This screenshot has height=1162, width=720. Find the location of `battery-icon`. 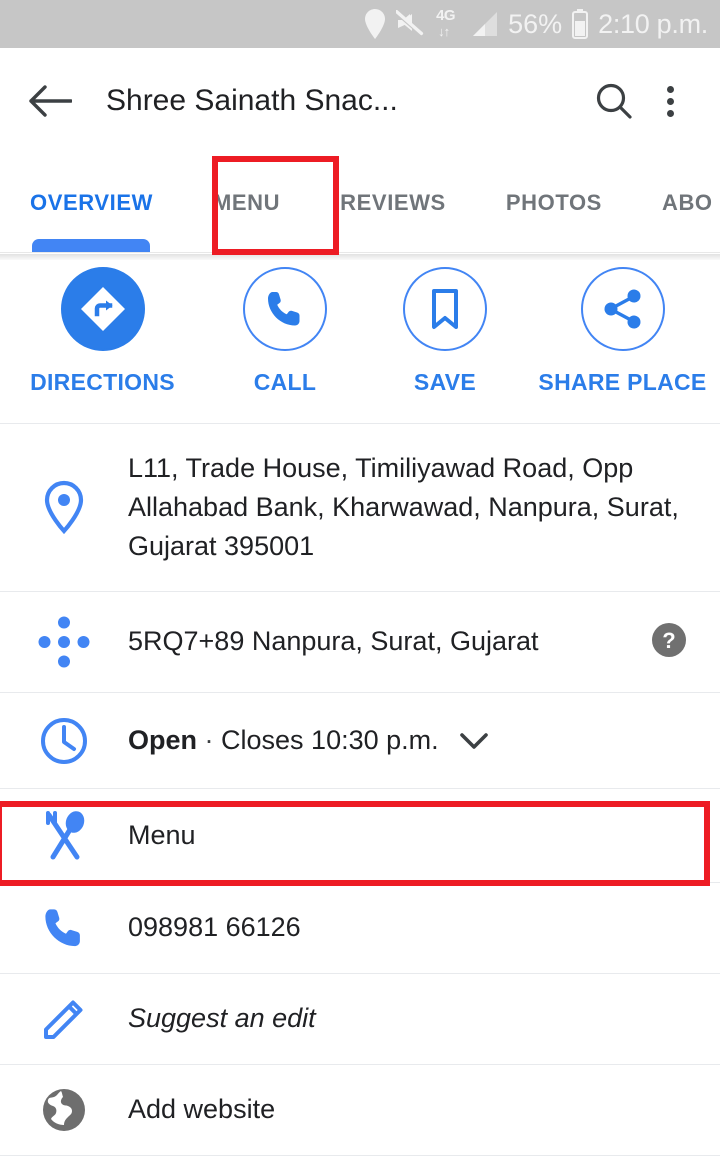

battery-icon is located at coordinates (580, 24).